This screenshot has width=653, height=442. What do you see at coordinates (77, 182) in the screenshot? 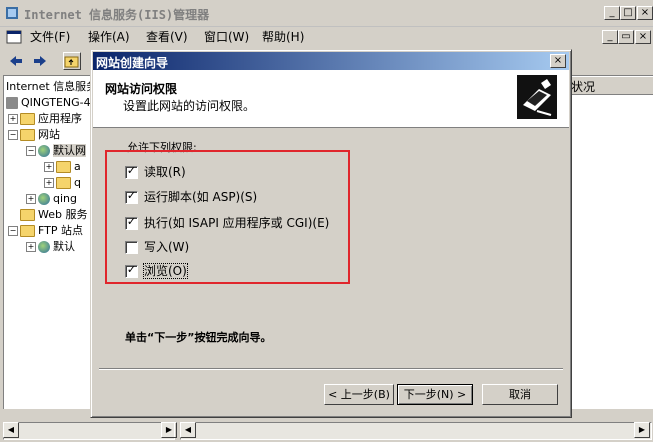
I see `tree-item-label: q` at bounding box center [77, 182].